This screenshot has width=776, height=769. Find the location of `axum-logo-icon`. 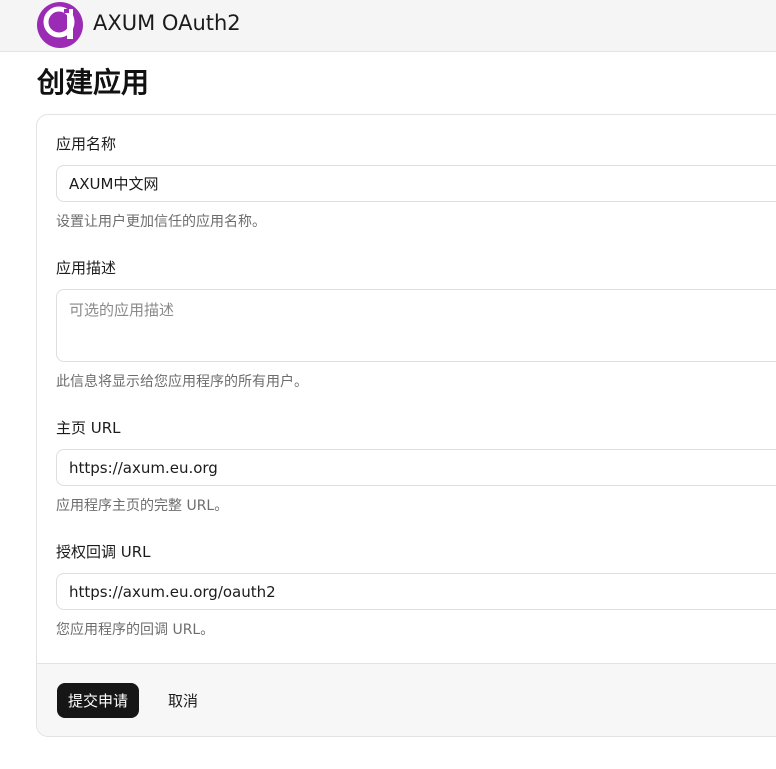

axum-logo-icon is located at coordinates (60, 25).